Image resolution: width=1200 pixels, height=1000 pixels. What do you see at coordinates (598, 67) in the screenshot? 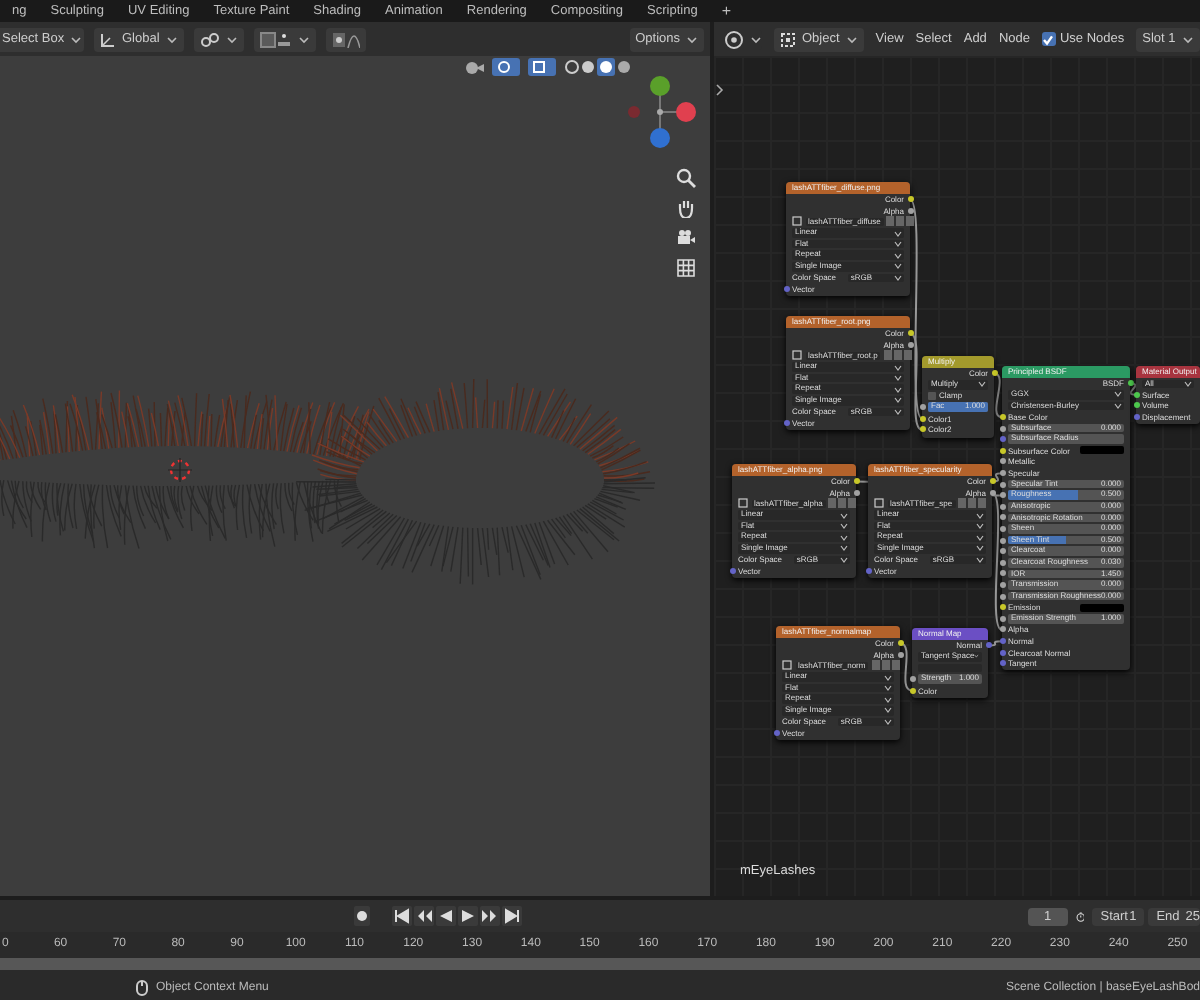
I see `shading-mode-icon` at bounding box center [598, 67].